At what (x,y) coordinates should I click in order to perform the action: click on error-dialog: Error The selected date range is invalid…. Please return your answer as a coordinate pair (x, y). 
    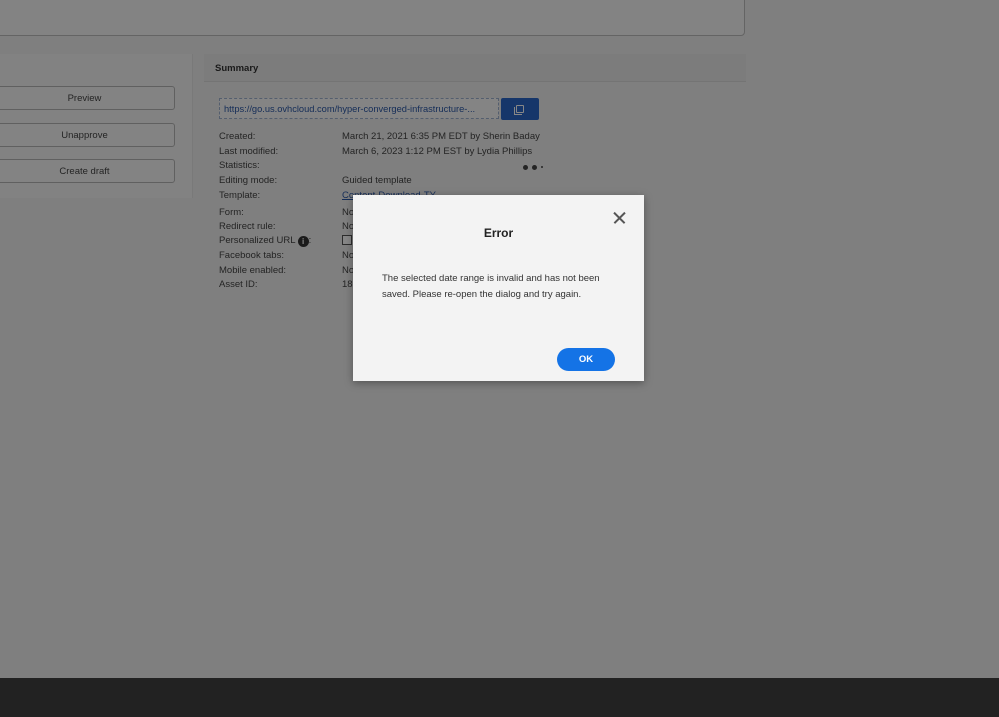
    Looking at the image, I should click on (498, 288).